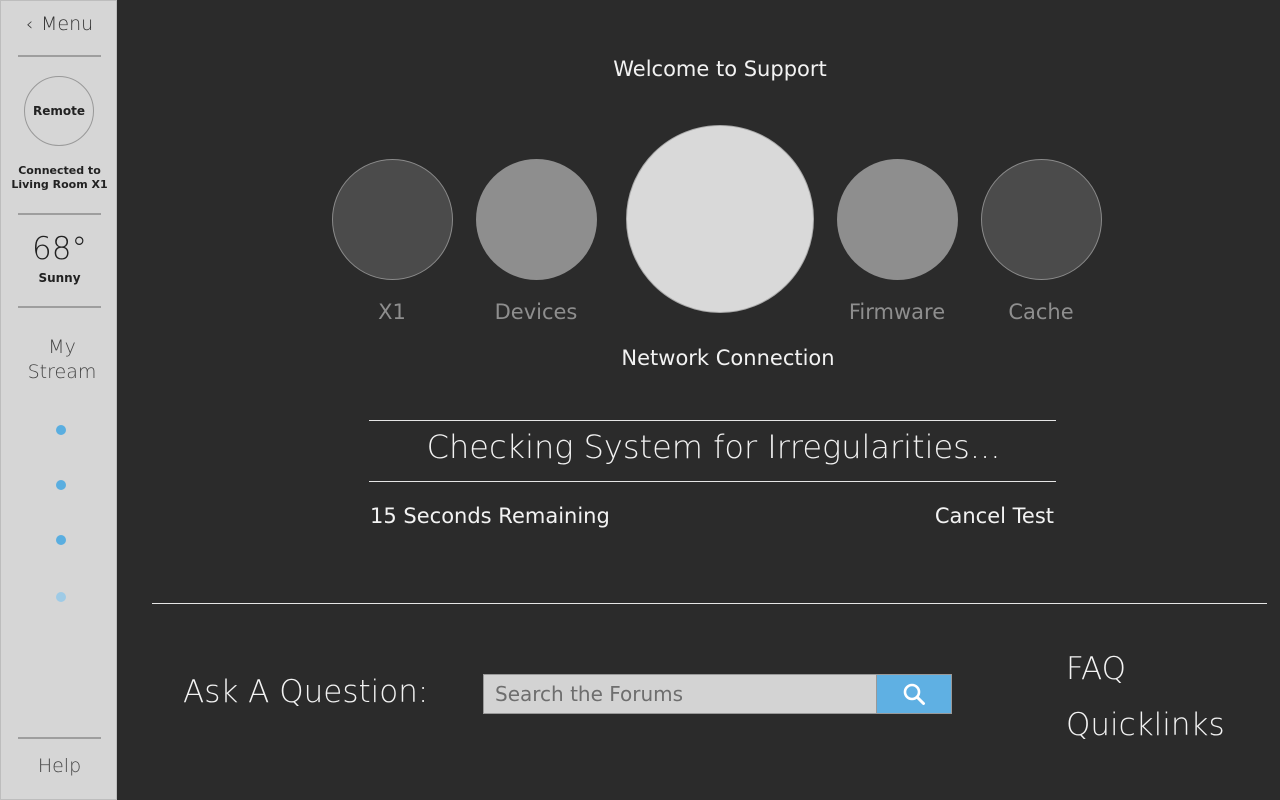  What do you see at coordinates (897, 219) in the screenshot?
I see `step-firmware-circle` at bounding box center [897, 219].